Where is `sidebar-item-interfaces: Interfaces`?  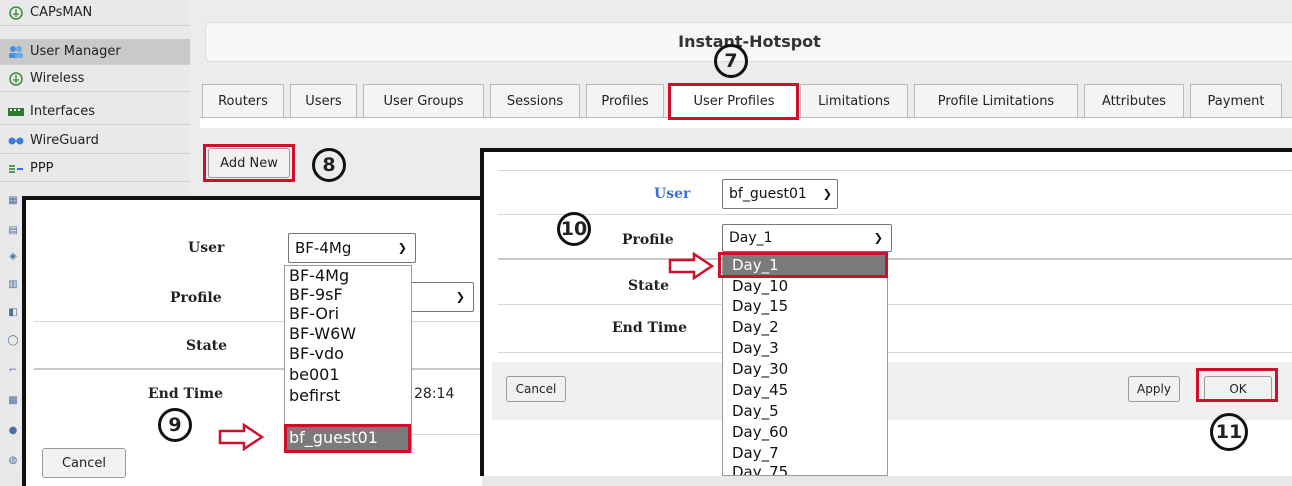 sidebar-item-interfaces: Interfaces is located at coordinates (95, 112).